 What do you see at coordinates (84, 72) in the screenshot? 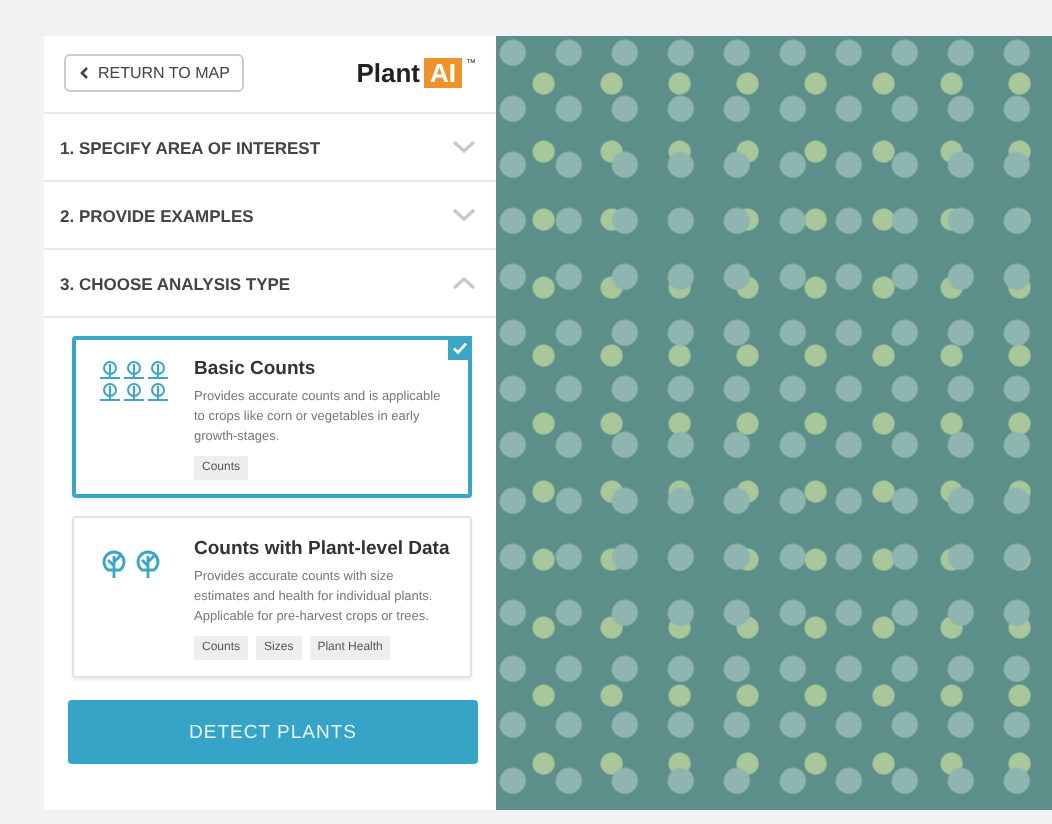
I see `chevron-left-icon` at bounding box center [84, 72].